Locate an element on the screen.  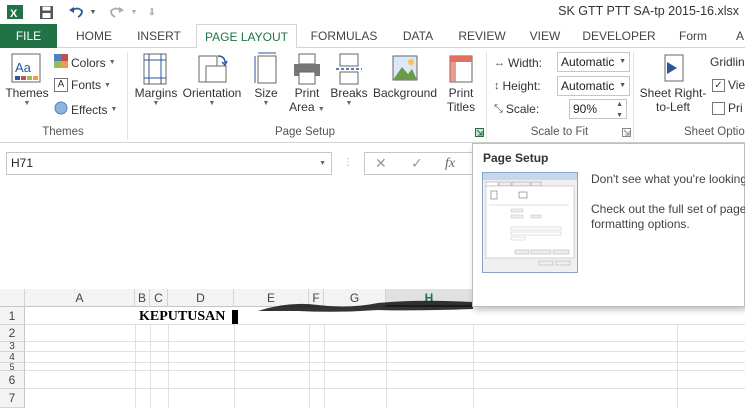
row-header: 1 is located at coordinates (12, 316).